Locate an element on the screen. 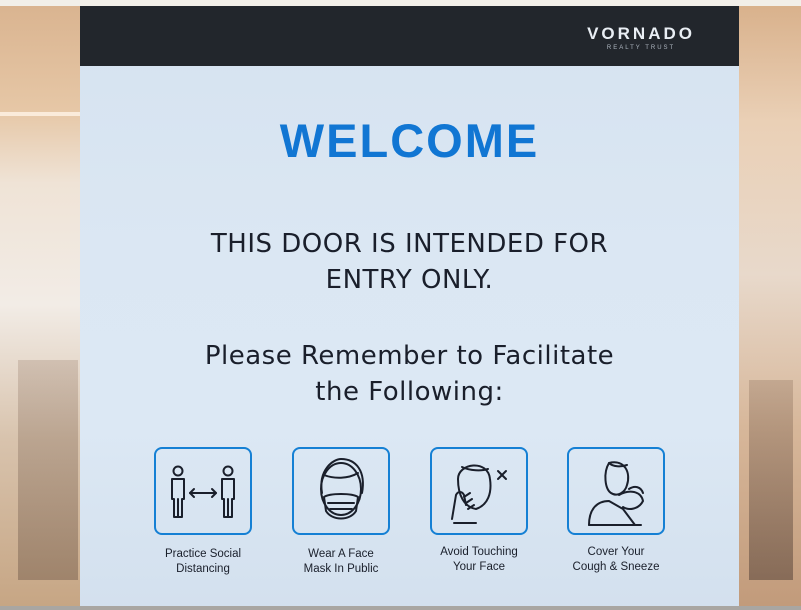 This screenshot has width=801, height=610. entry-notice-line-2: ENTRY ONLY. is located at coordinates (409, 280).